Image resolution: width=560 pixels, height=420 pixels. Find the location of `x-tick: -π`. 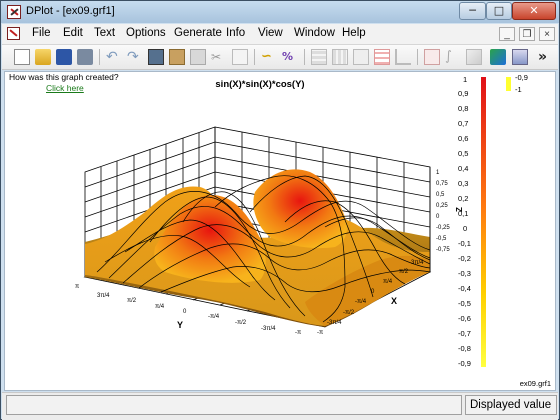

x-tick: -π is located at coordinates (320, 333).